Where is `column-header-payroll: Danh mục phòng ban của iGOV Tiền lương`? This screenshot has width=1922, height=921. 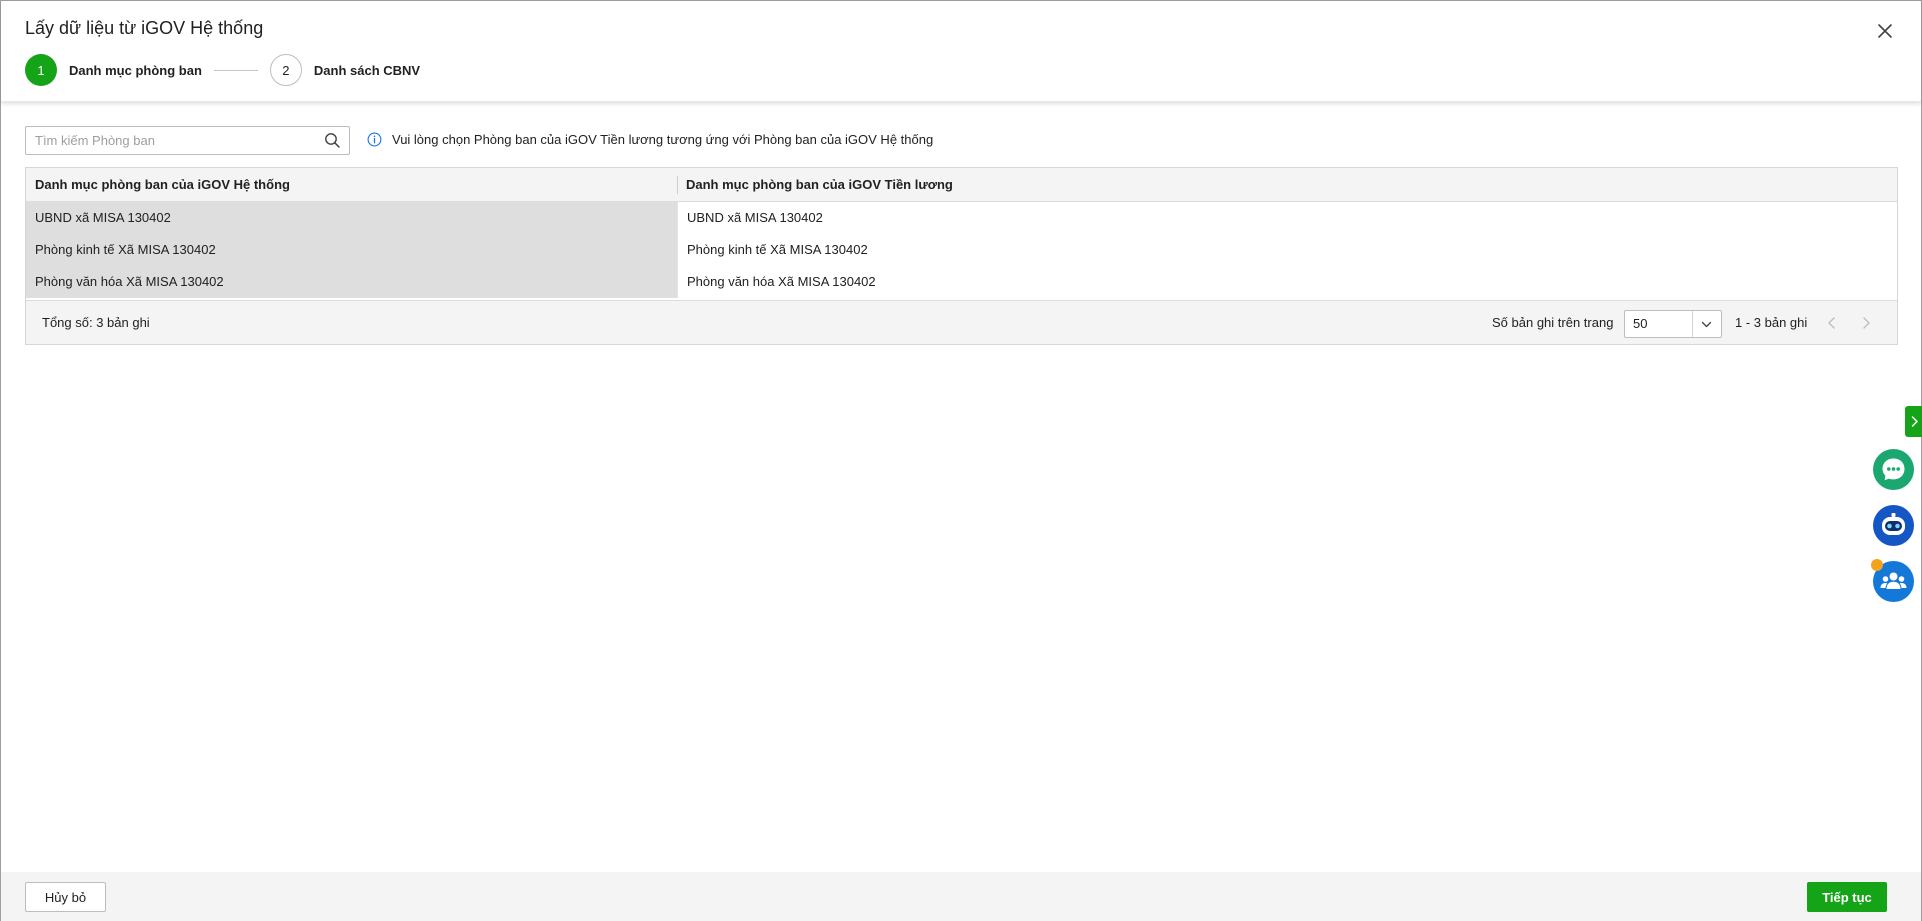
column-header-payroll: Danh mục phòng ban của iGOV Tiền lương is located at coordinates (1287, 185).